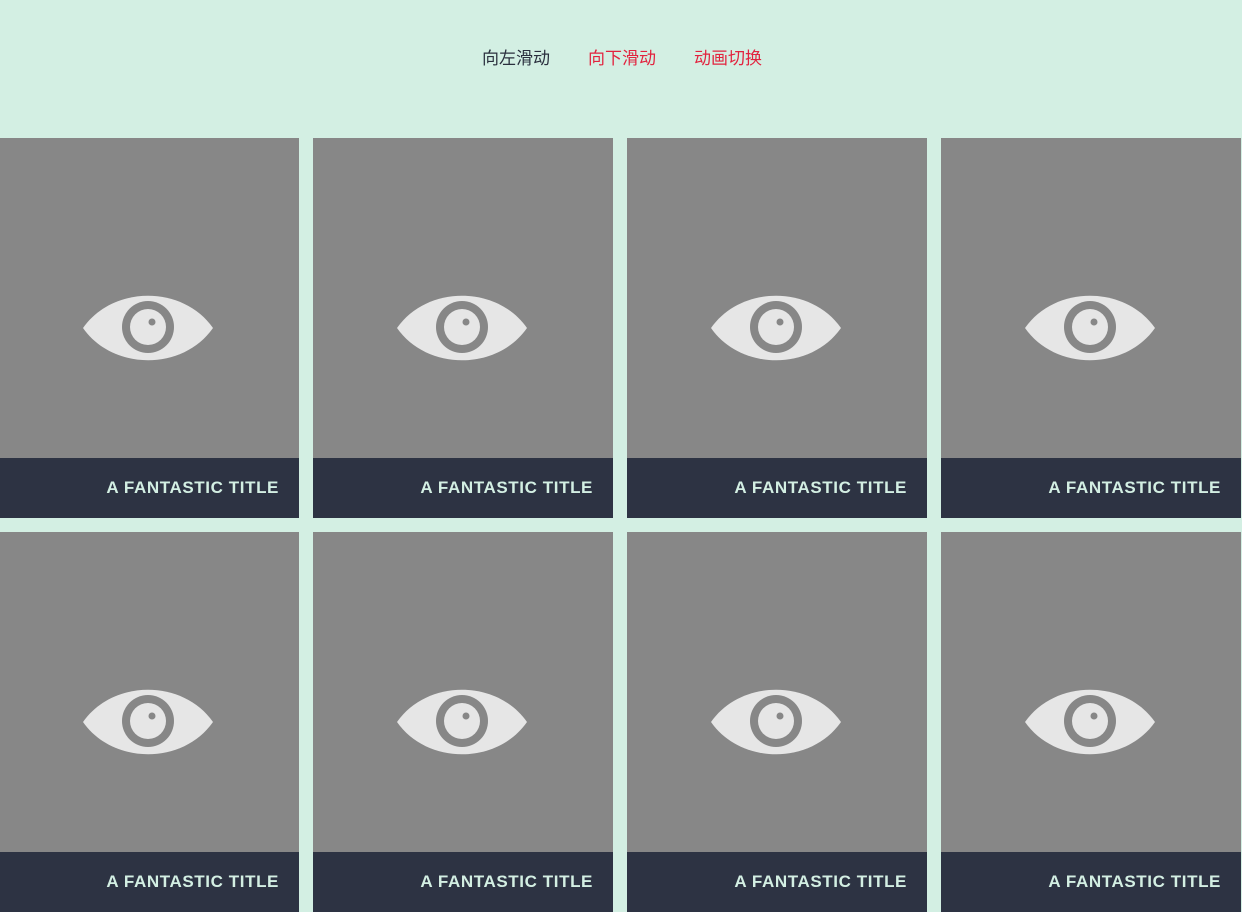 This screenshot has height=912, width=1242. I want to click on card-2: A FANTASTIC TITLE, so click(463, 328).